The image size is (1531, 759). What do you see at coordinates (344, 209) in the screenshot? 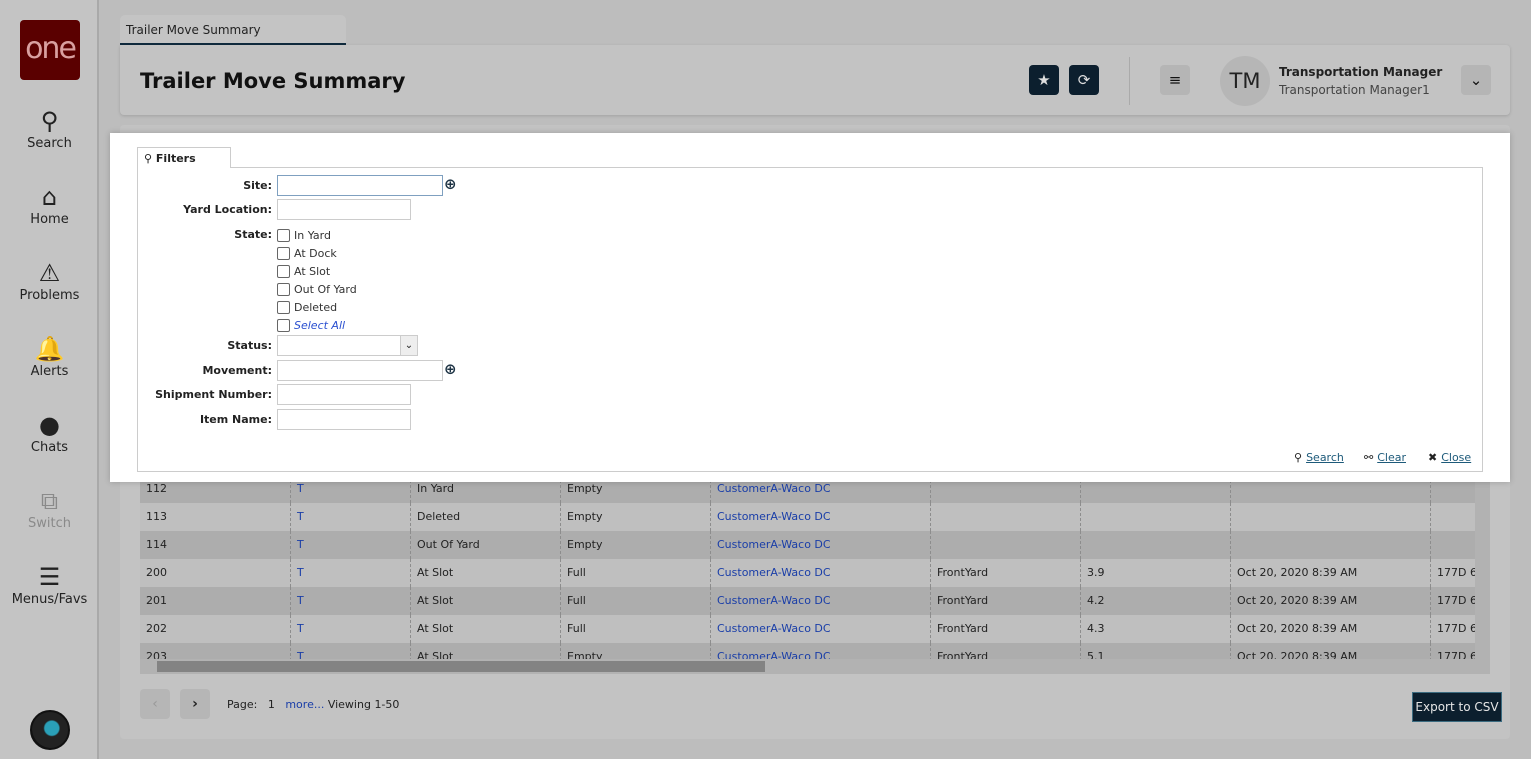
I see `yard-location-input` at bounding box center [344, 209].